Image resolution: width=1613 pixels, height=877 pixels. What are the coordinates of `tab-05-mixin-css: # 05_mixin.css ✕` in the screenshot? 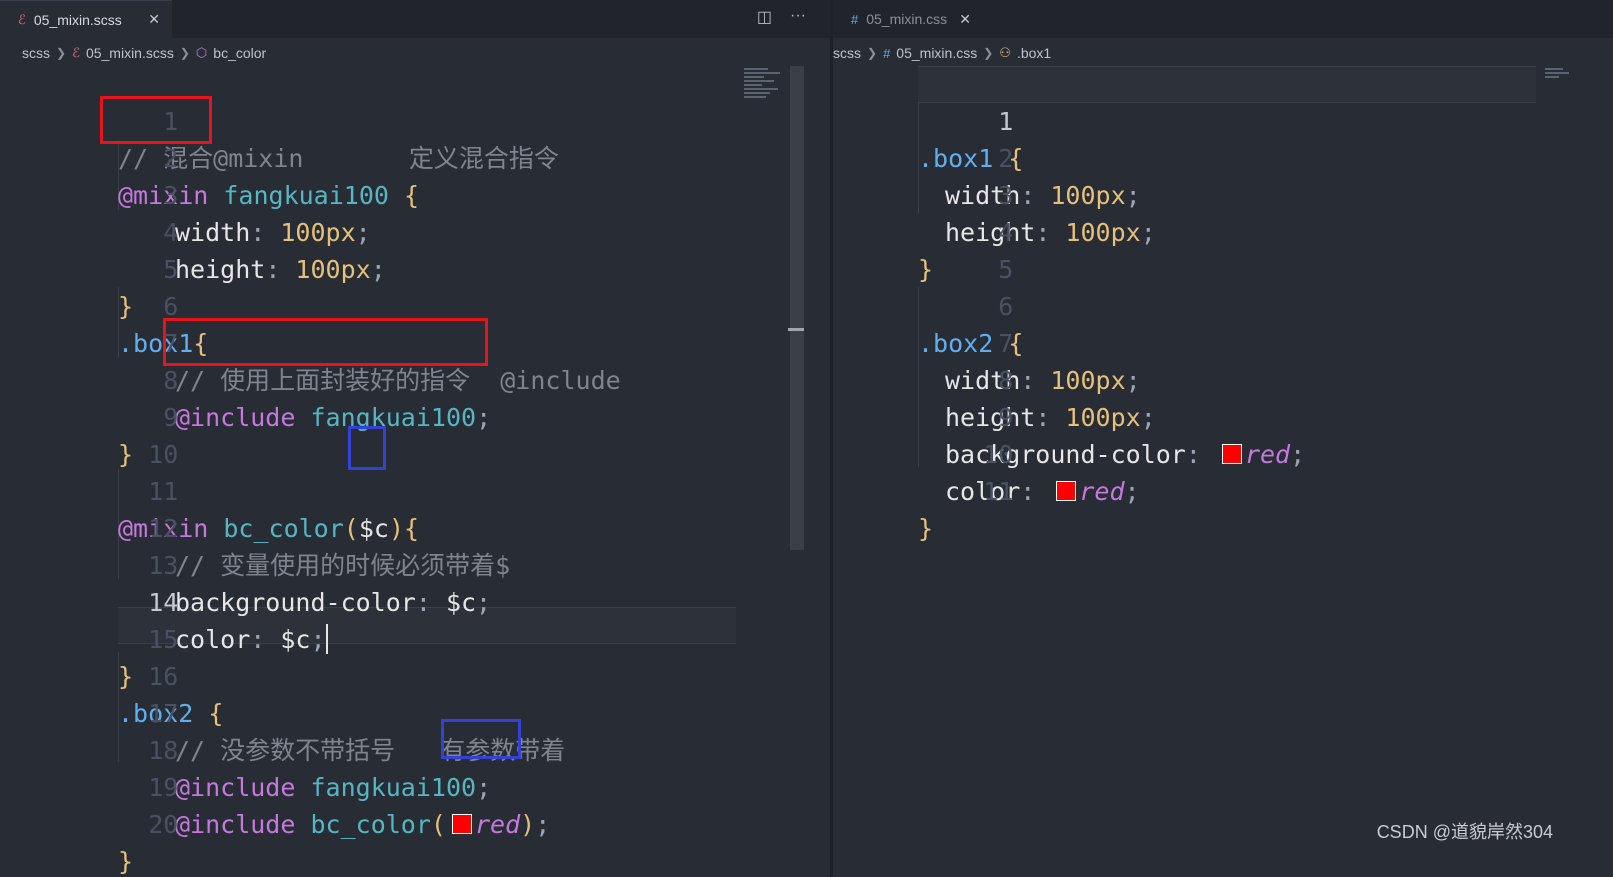 It's located at (908, 19).